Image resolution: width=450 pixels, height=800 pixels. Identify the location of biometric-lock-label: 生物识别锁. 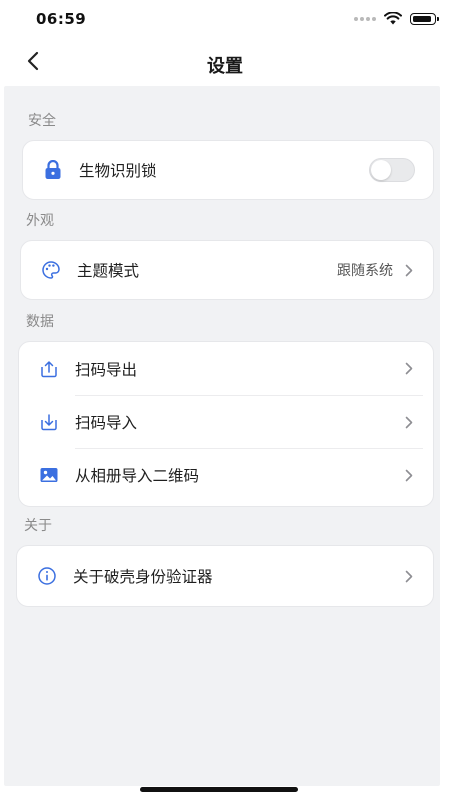
(118, 171).